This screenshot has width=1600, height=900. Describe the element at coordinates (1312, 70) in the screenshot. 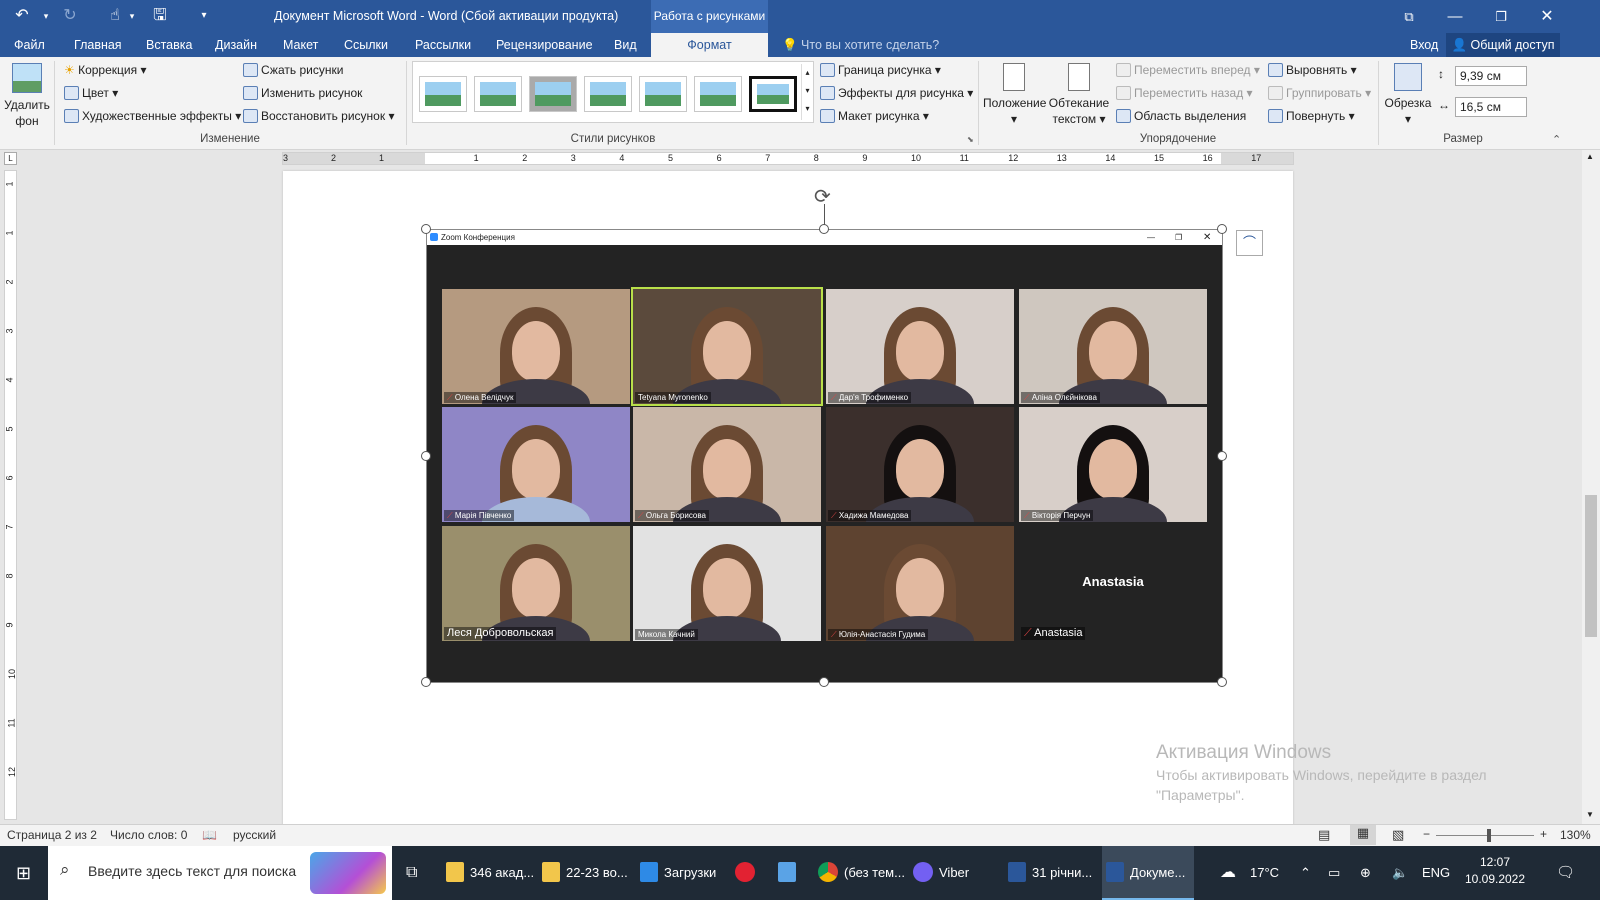

I see `align-button: Выровнять ▾` at that location.